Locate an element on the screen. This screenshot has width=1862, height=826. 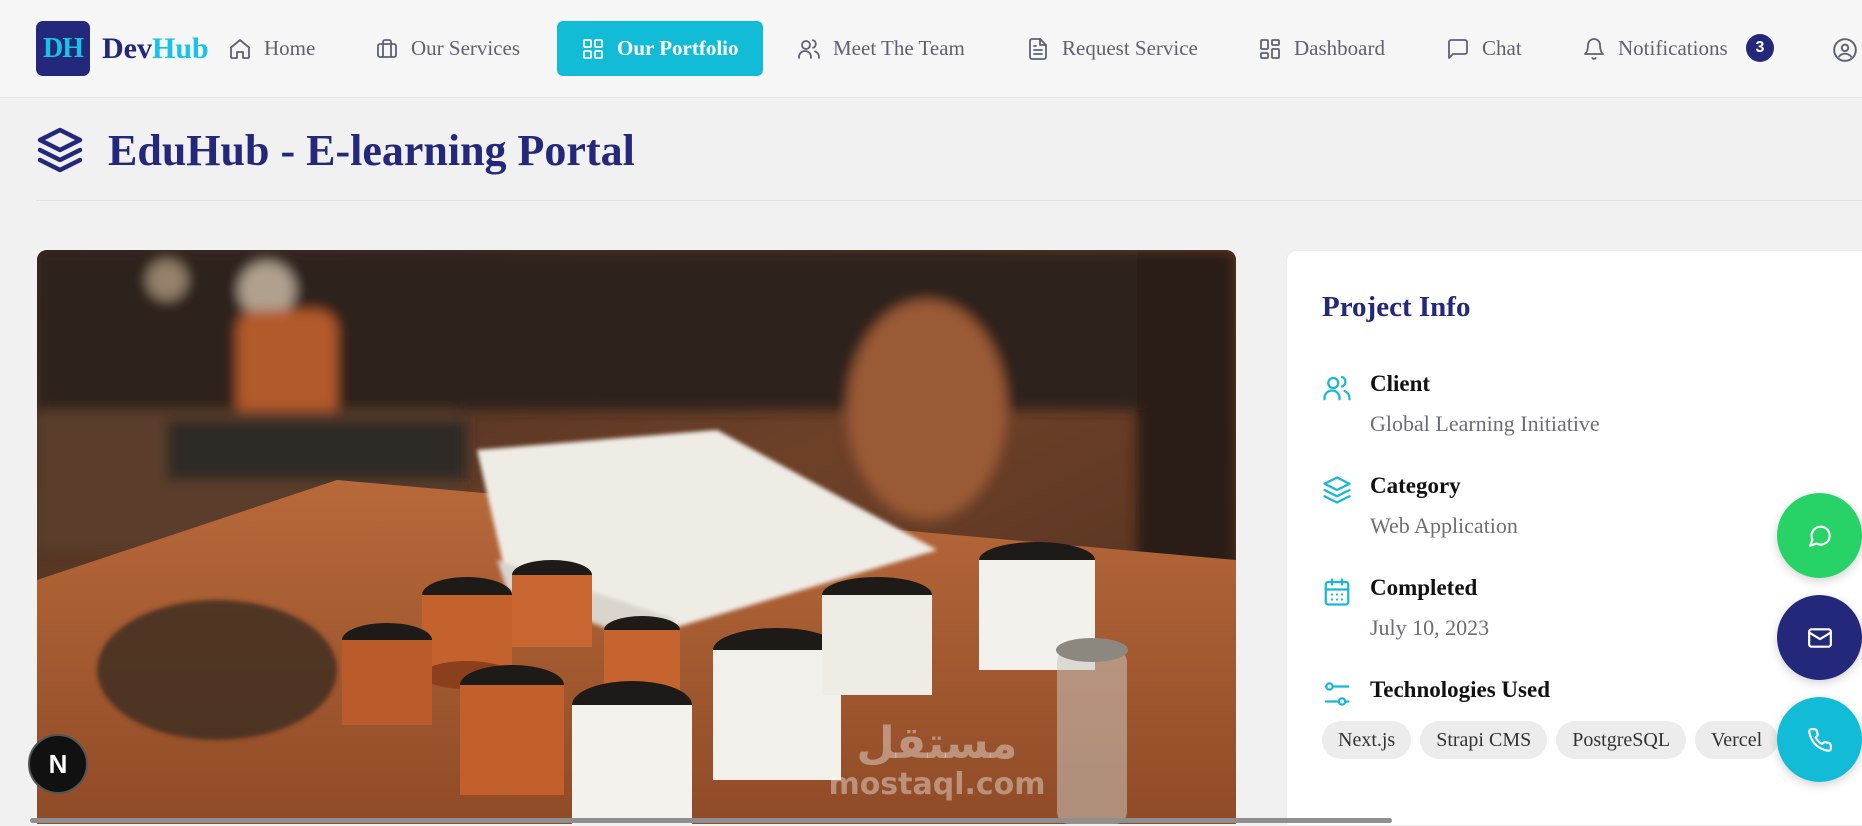
nav-item-request: Request Service is located at coordinates (1112, 48).